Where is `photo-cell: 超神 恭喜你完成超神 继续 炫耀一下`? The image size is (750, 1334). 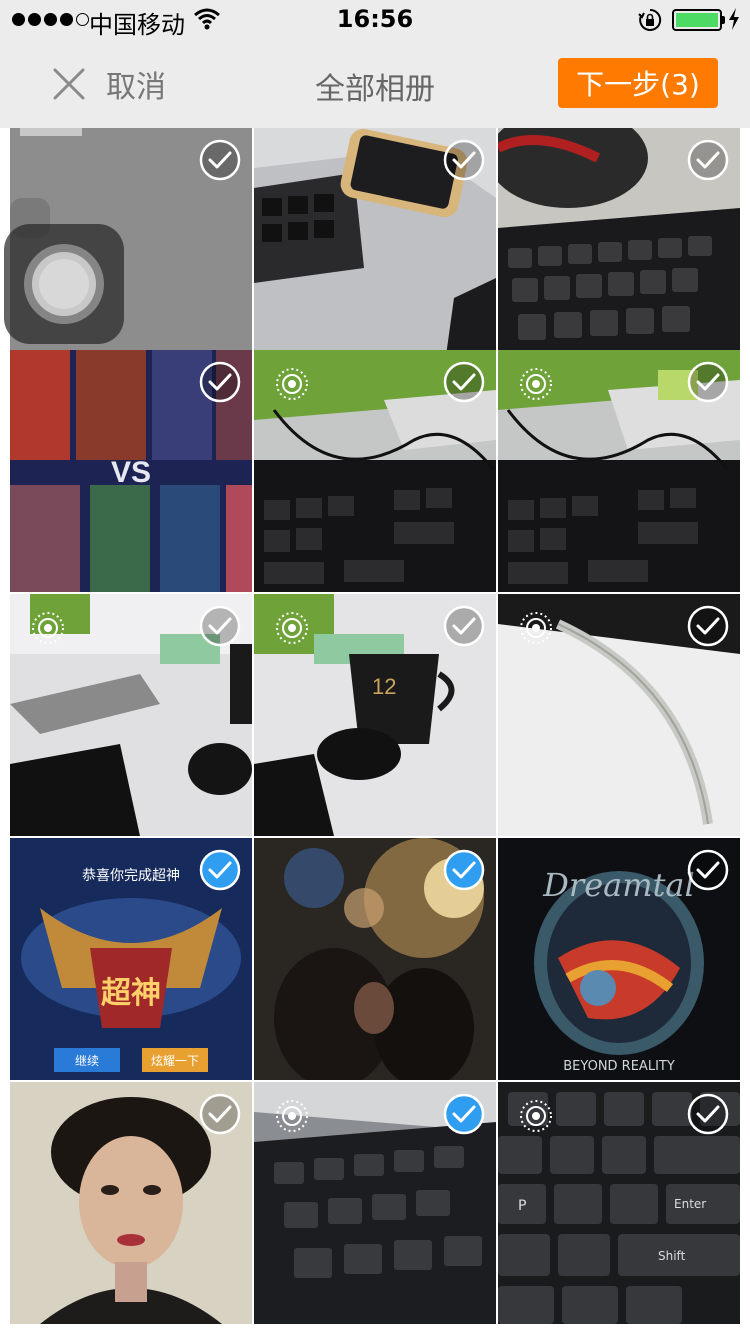 photo-cell: 超神 恭喜你完成超神 继续 炫耀一下 is located at coordinates (131, 959).